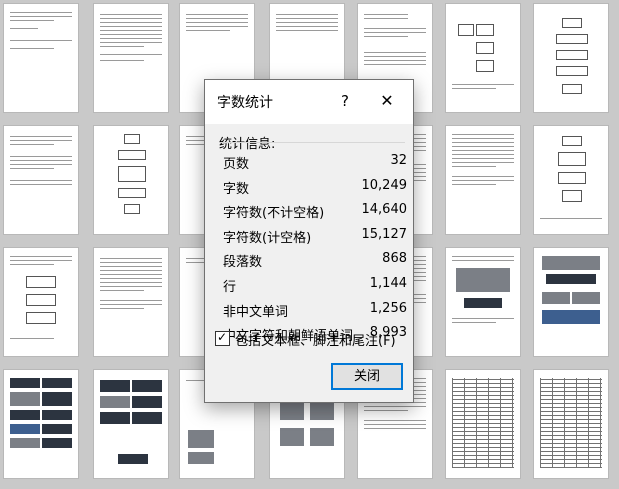  I want to click on help-button: ?, so click(345, 101).